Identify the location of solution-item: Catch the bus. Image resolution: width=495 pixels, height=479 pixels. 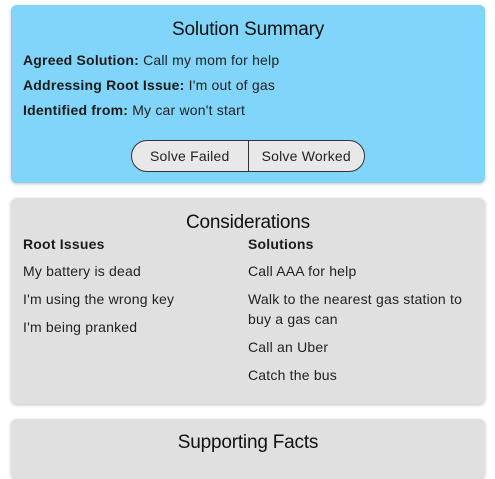
(292, 375).